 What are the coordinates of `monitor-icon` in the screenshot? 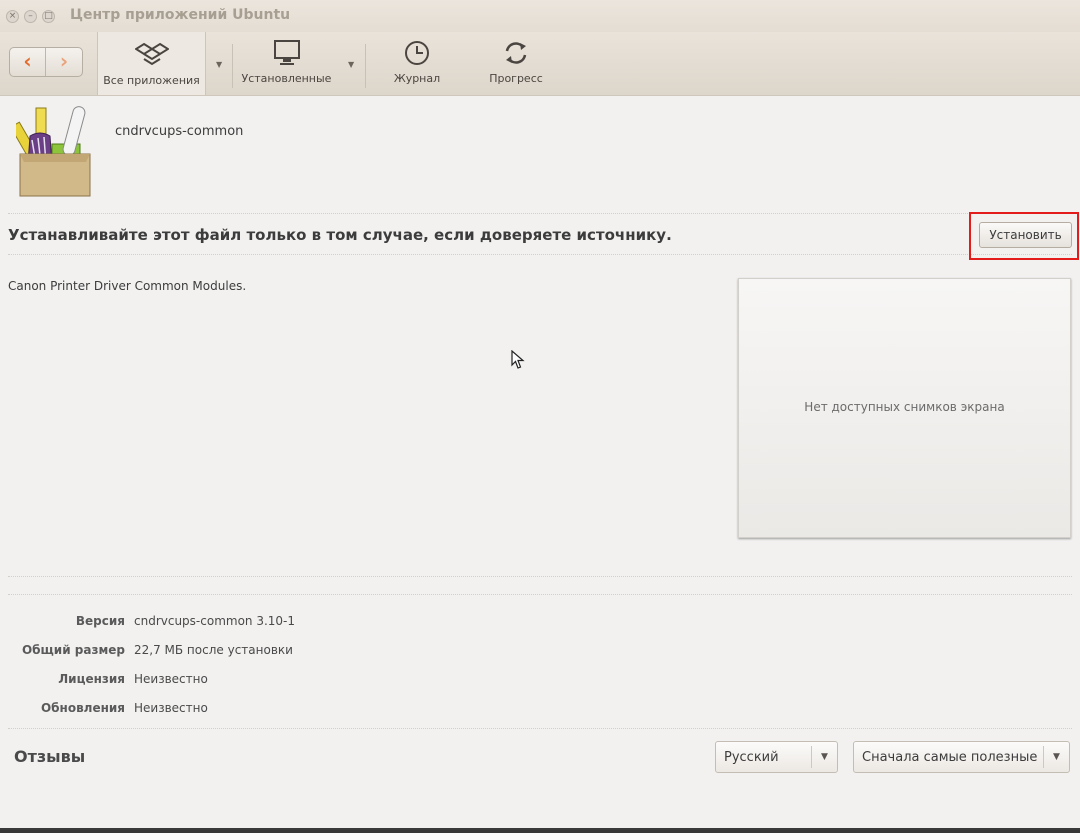 It's located at (286, 52).